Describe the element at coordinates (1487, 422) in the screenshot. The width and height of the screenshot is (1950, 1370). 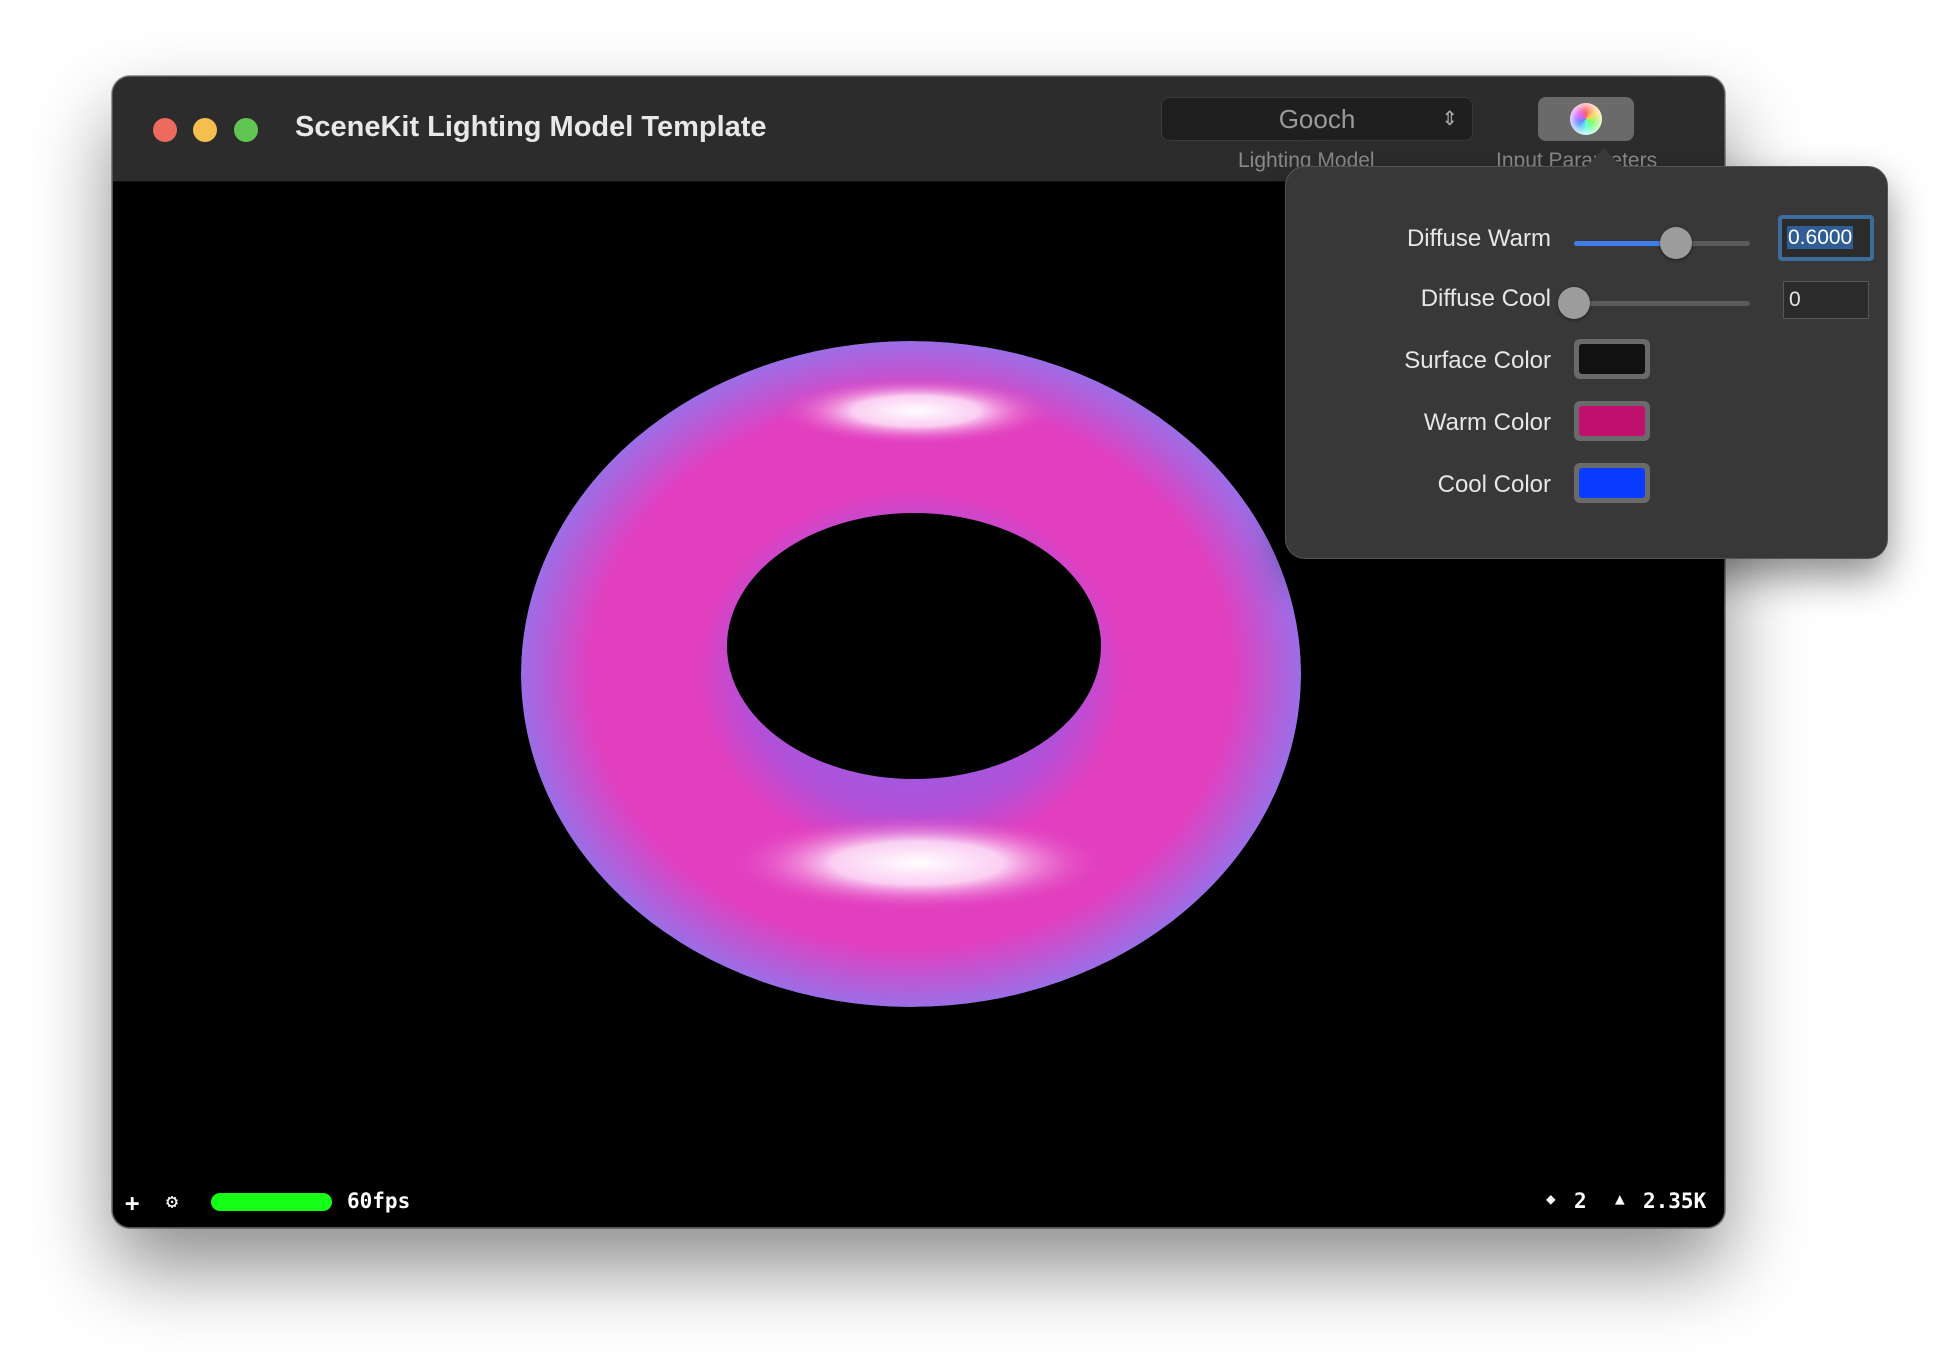
I see `warm-color-label: Warm Color` at that location.